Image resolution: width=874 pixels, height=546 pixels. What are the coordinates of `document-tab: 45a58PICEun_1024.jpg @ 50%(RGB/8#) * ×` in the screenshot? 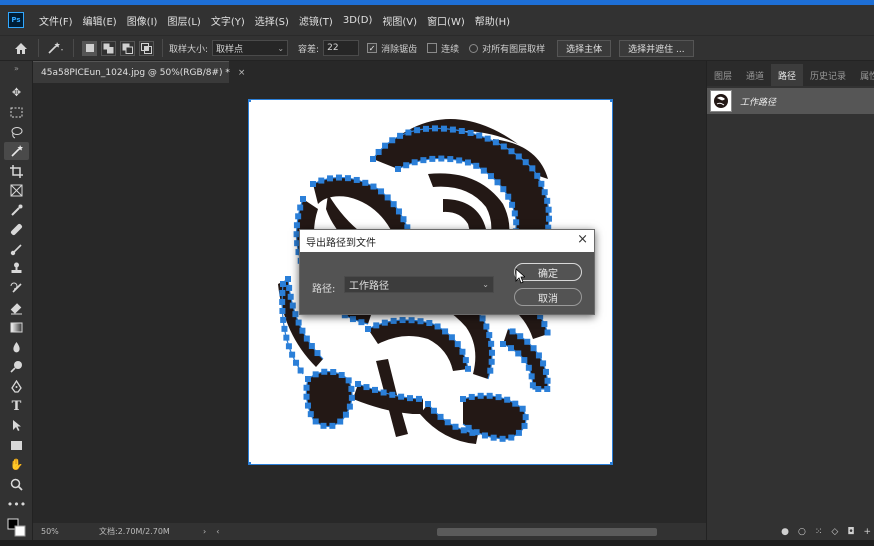 It's located at (139, 72).